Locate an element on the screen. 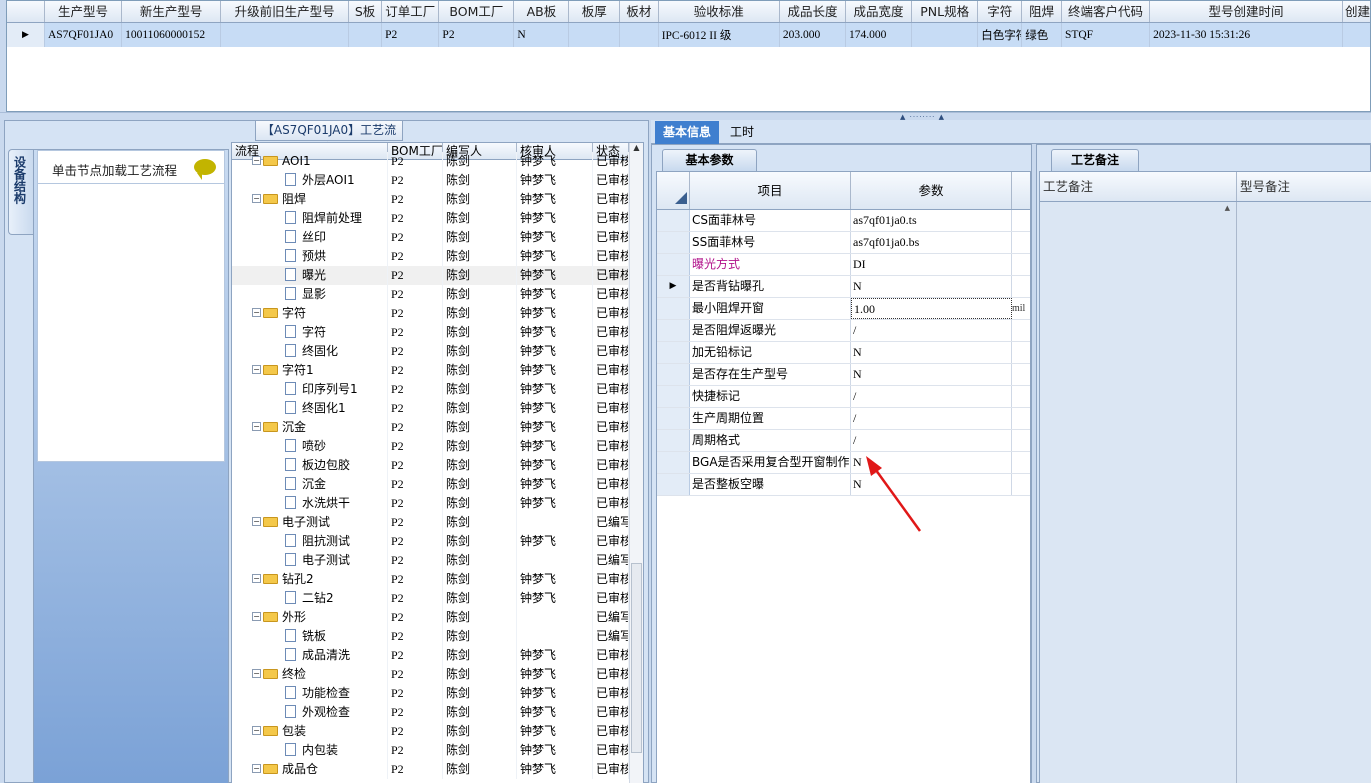 This screenshot has height=783, width=1371. param-row: 生产周期位置 / is located at coordinates (843, 419).